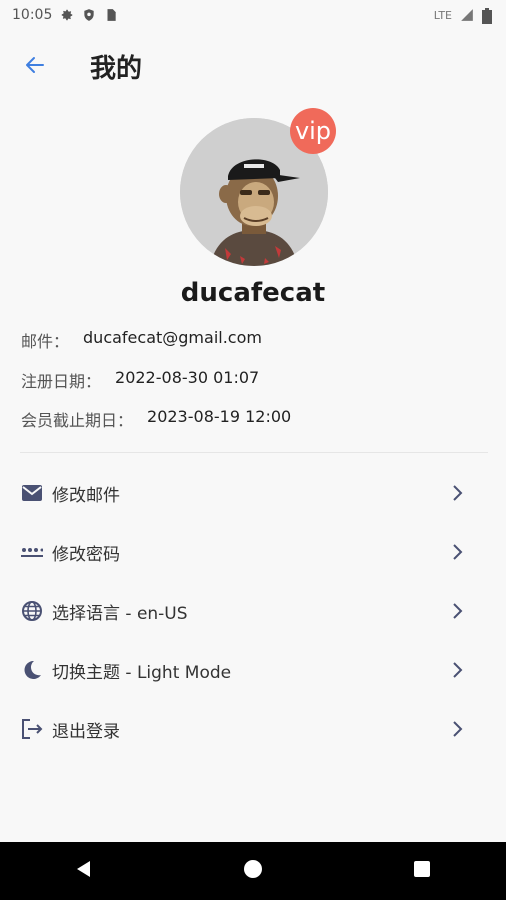 This screenshot has height=900, width=506. Describe the element at coordinates (467, 15) in the screenshot. I see `signal-icon` at that location.